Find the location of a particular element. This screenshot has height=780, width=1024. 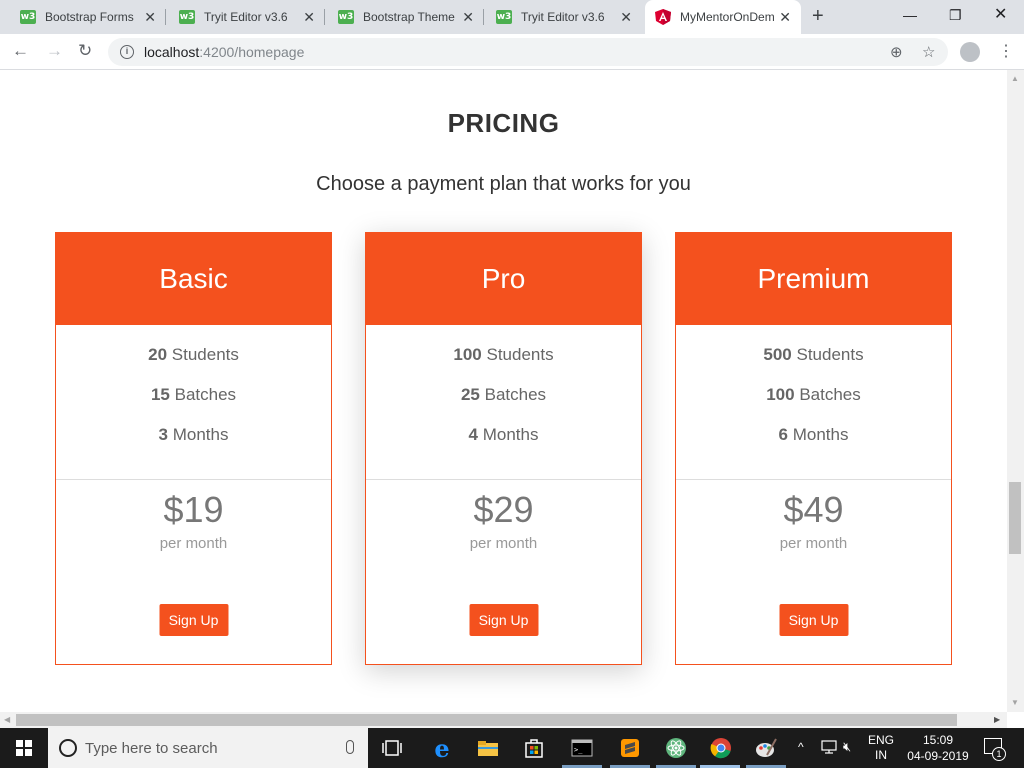

feature-value: 15 is located at coordinates (160, 394).